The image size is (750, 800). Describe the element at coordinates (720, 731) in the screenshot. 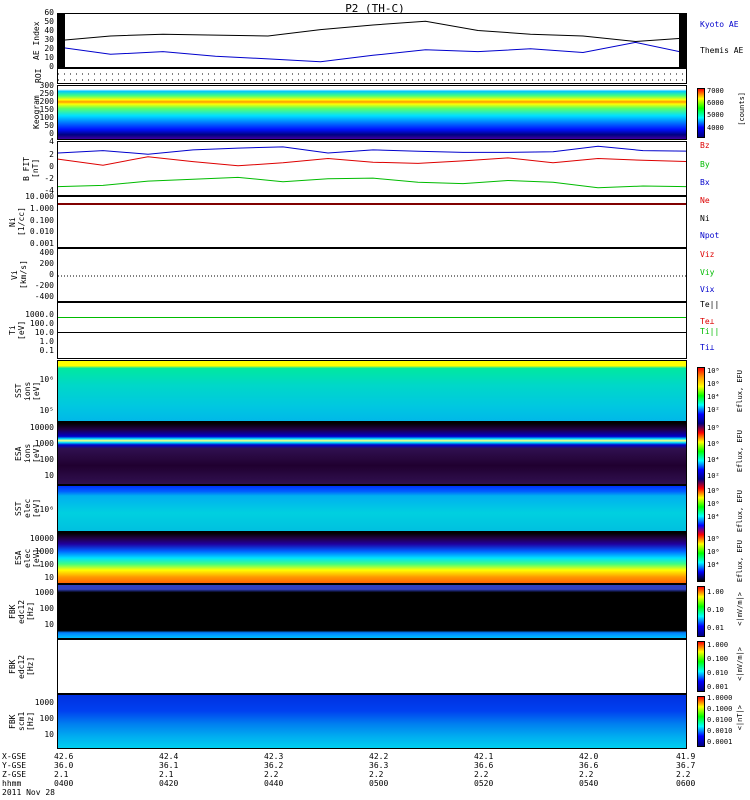

I see `cbar-tick: 0.0010` at that location.